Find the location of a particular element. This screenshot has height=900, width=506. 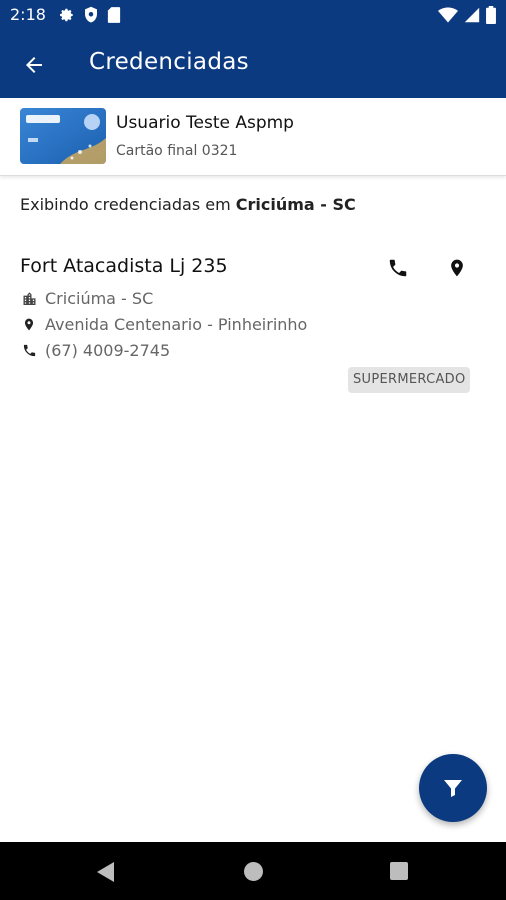

merchant-phone: (67) 4009-2745 is located at coordinates (108, 350).